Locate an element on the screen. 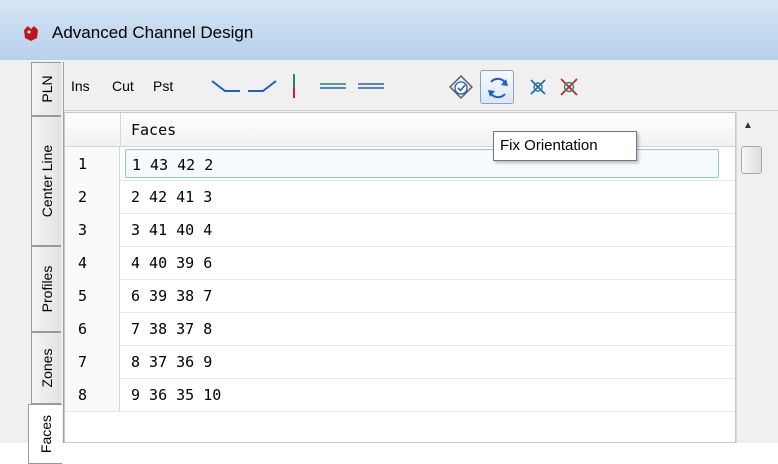 This screenshot has width=778, height=464. row-number: 6 is located at coordinates (83, 329).